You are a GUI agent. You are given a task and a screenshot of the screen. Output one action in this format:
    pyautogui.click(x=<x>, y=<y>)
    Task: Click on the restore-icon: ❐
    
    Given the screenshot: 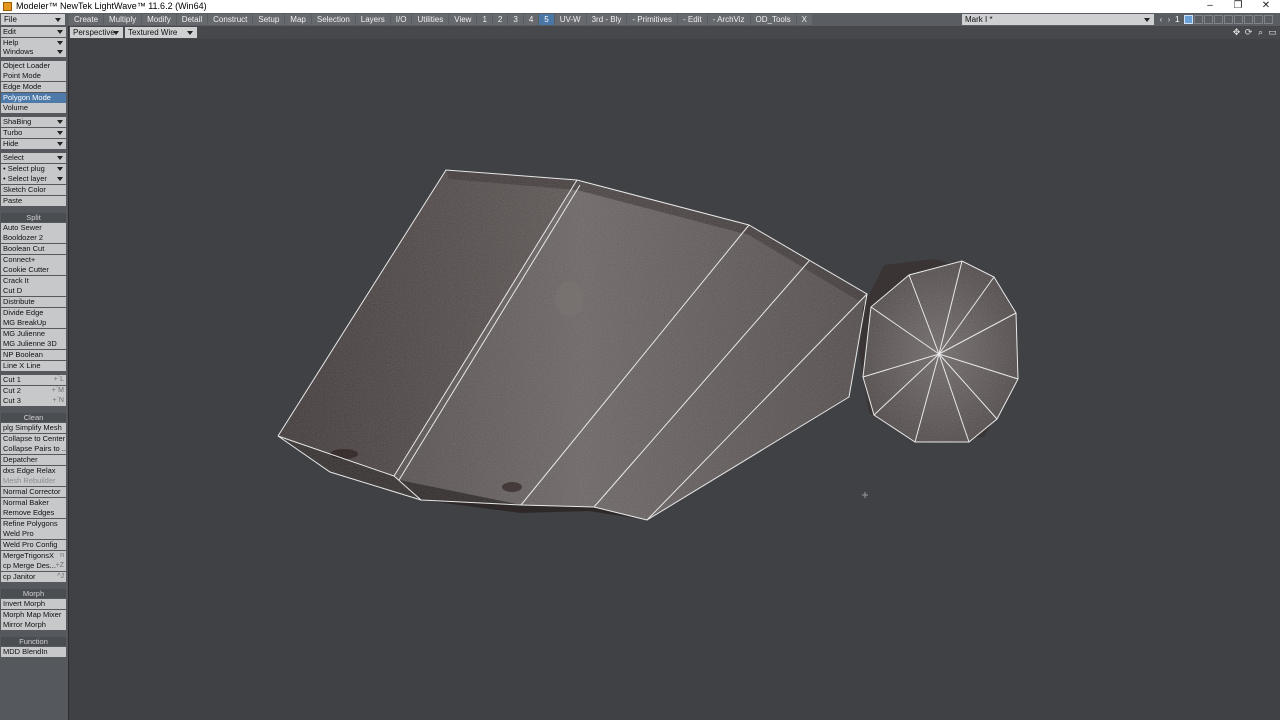 What is the action you would take?
    pyautogui.click(x=1238, y=6)
    